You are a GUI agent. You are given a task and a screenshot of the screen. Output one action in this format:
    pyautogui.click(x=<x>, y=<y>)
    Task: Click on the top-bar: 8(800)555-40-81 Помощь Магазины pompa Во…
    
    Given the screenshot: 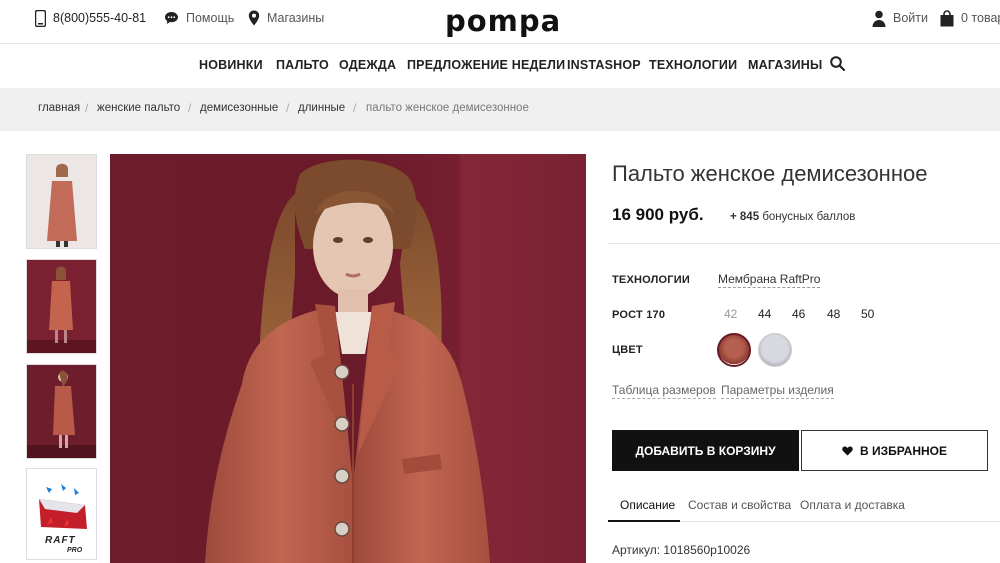 What is the action you would take?
    pyautogui.click(x=500, y=22)
    